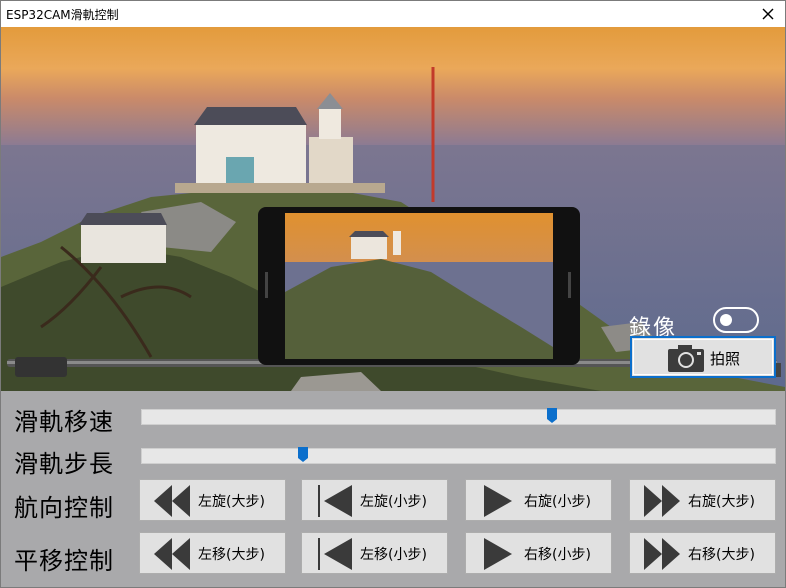 The height and width of the screenshot is (588, 786). What do you see at coordinates (393, 14) in the screenshot?
I see `title-bar: ESP32CAM滑軌控制` at bounding box center [393, 14].